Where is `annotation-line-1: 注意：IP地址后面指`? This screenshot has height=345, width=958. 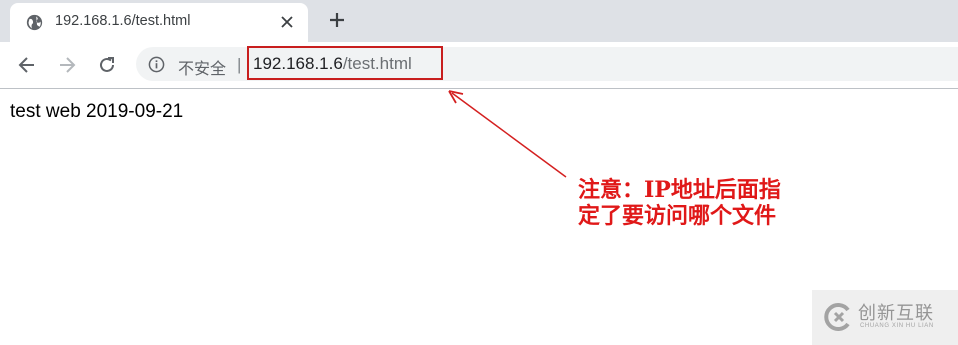
annotation-line-1: 注意：IP地址后面指 is located at coordinates (679, 190).